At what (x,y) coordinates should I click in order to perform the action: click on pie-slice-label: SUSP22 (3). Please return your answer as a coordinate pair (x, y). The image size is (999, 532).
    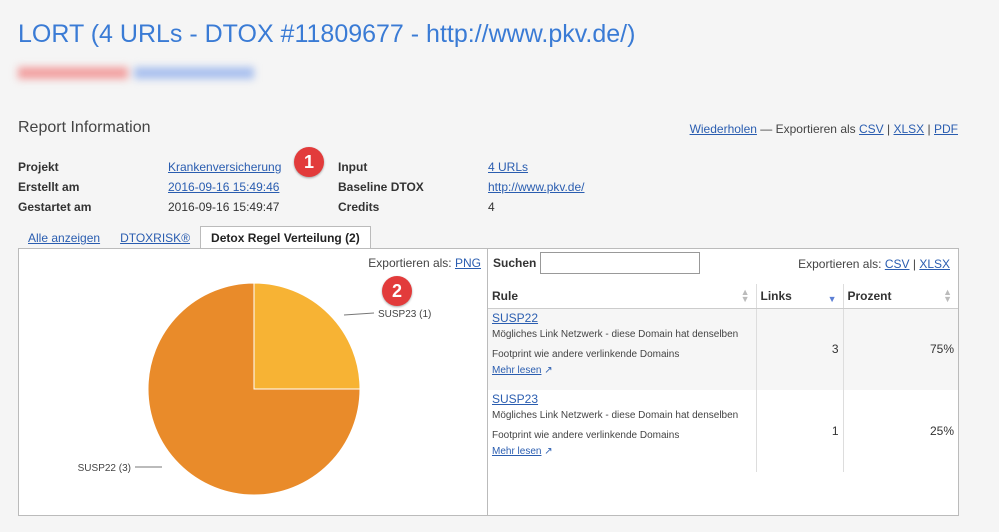
    Looking at the image, I should click on (104, 468).